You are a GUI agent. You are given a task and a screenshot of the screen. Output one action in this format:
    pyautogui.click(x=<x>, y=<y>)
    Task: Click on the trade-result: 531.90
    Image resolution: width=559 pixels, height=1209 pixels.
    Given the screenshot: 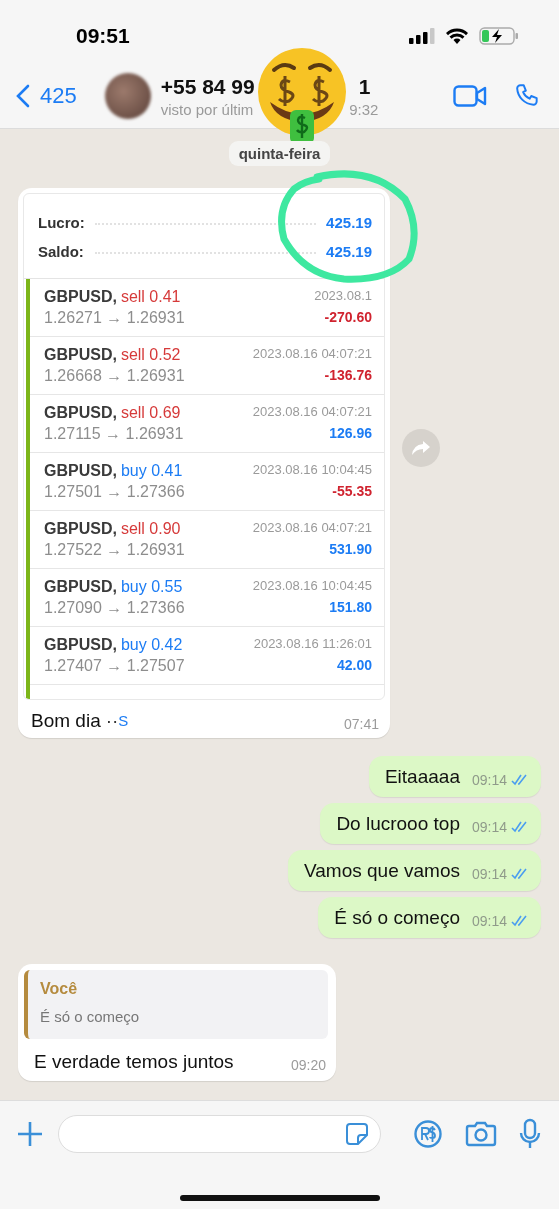 What is the action you would take?
    pyautogui.click(x=350, y=550)
    